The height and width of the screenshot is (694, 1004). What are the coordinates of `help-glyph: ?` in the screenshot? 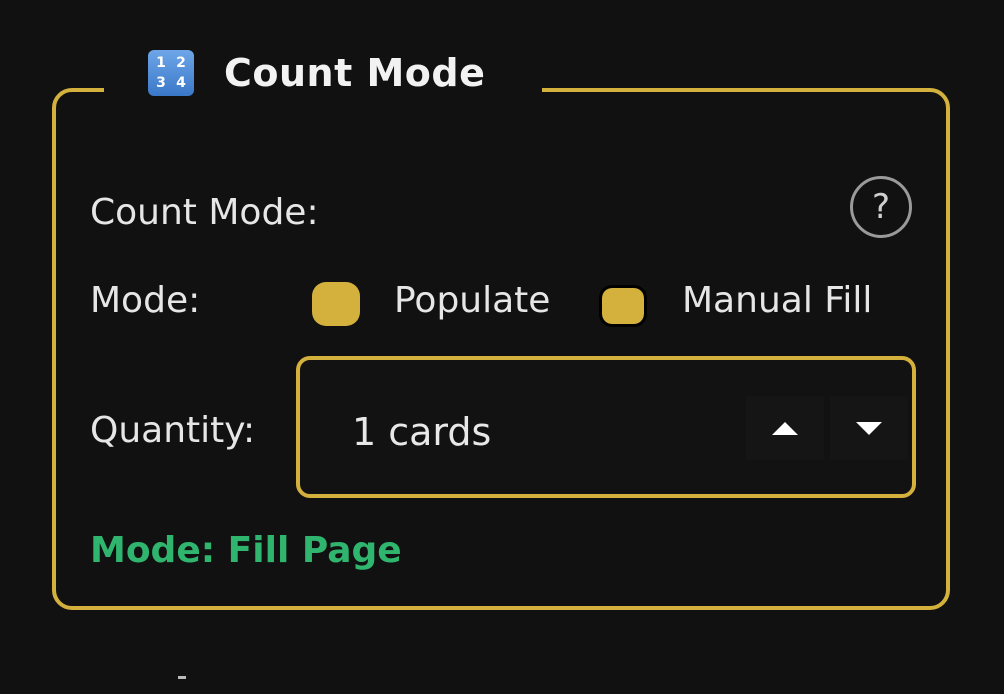 It's located at (881, 207).